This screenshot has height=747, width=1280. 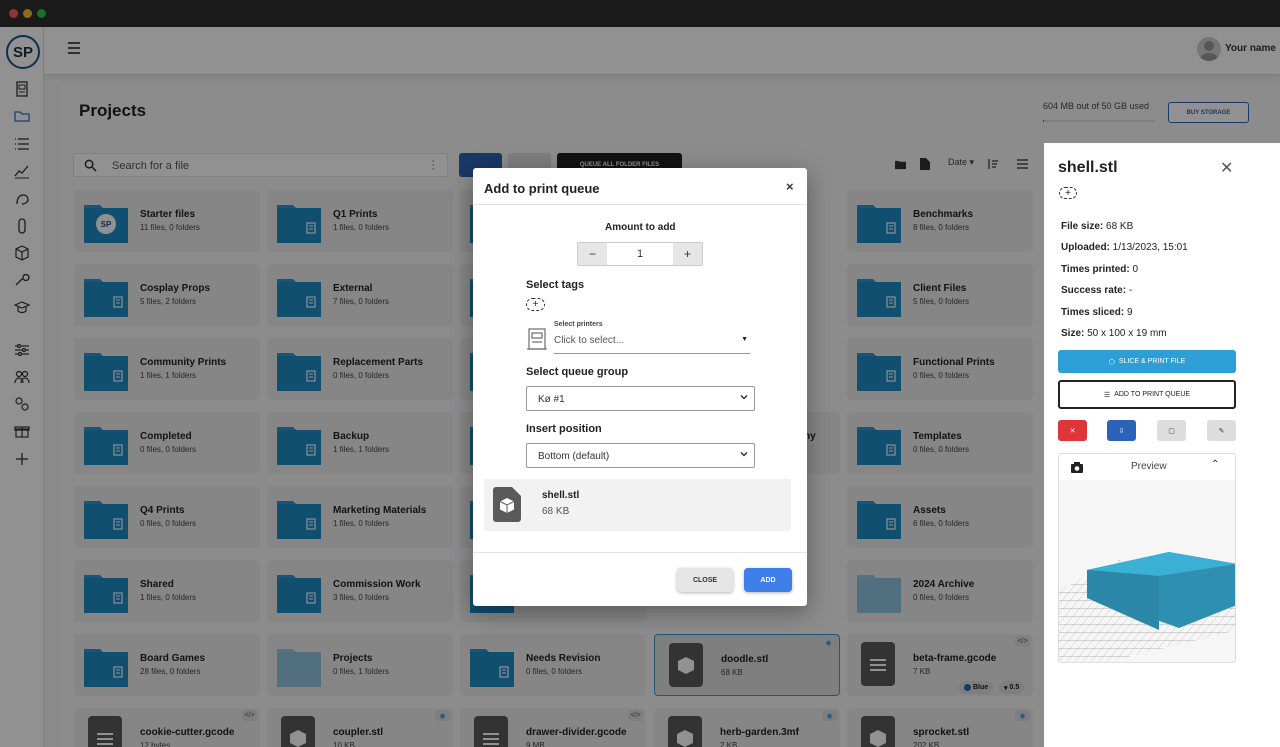 I want to click on close-dialog-icon: ×, so click(x=790, y=186).